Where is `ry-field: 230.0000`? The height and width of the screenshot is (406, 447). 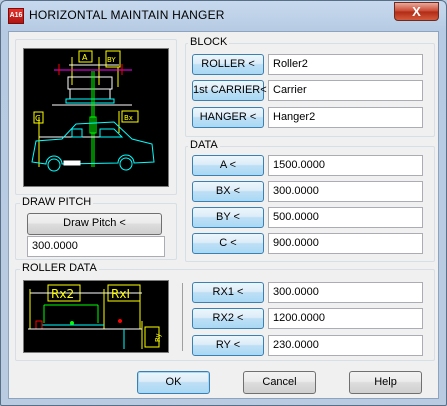 ry-field: 230.0000 is located at coordinates (345, 345).